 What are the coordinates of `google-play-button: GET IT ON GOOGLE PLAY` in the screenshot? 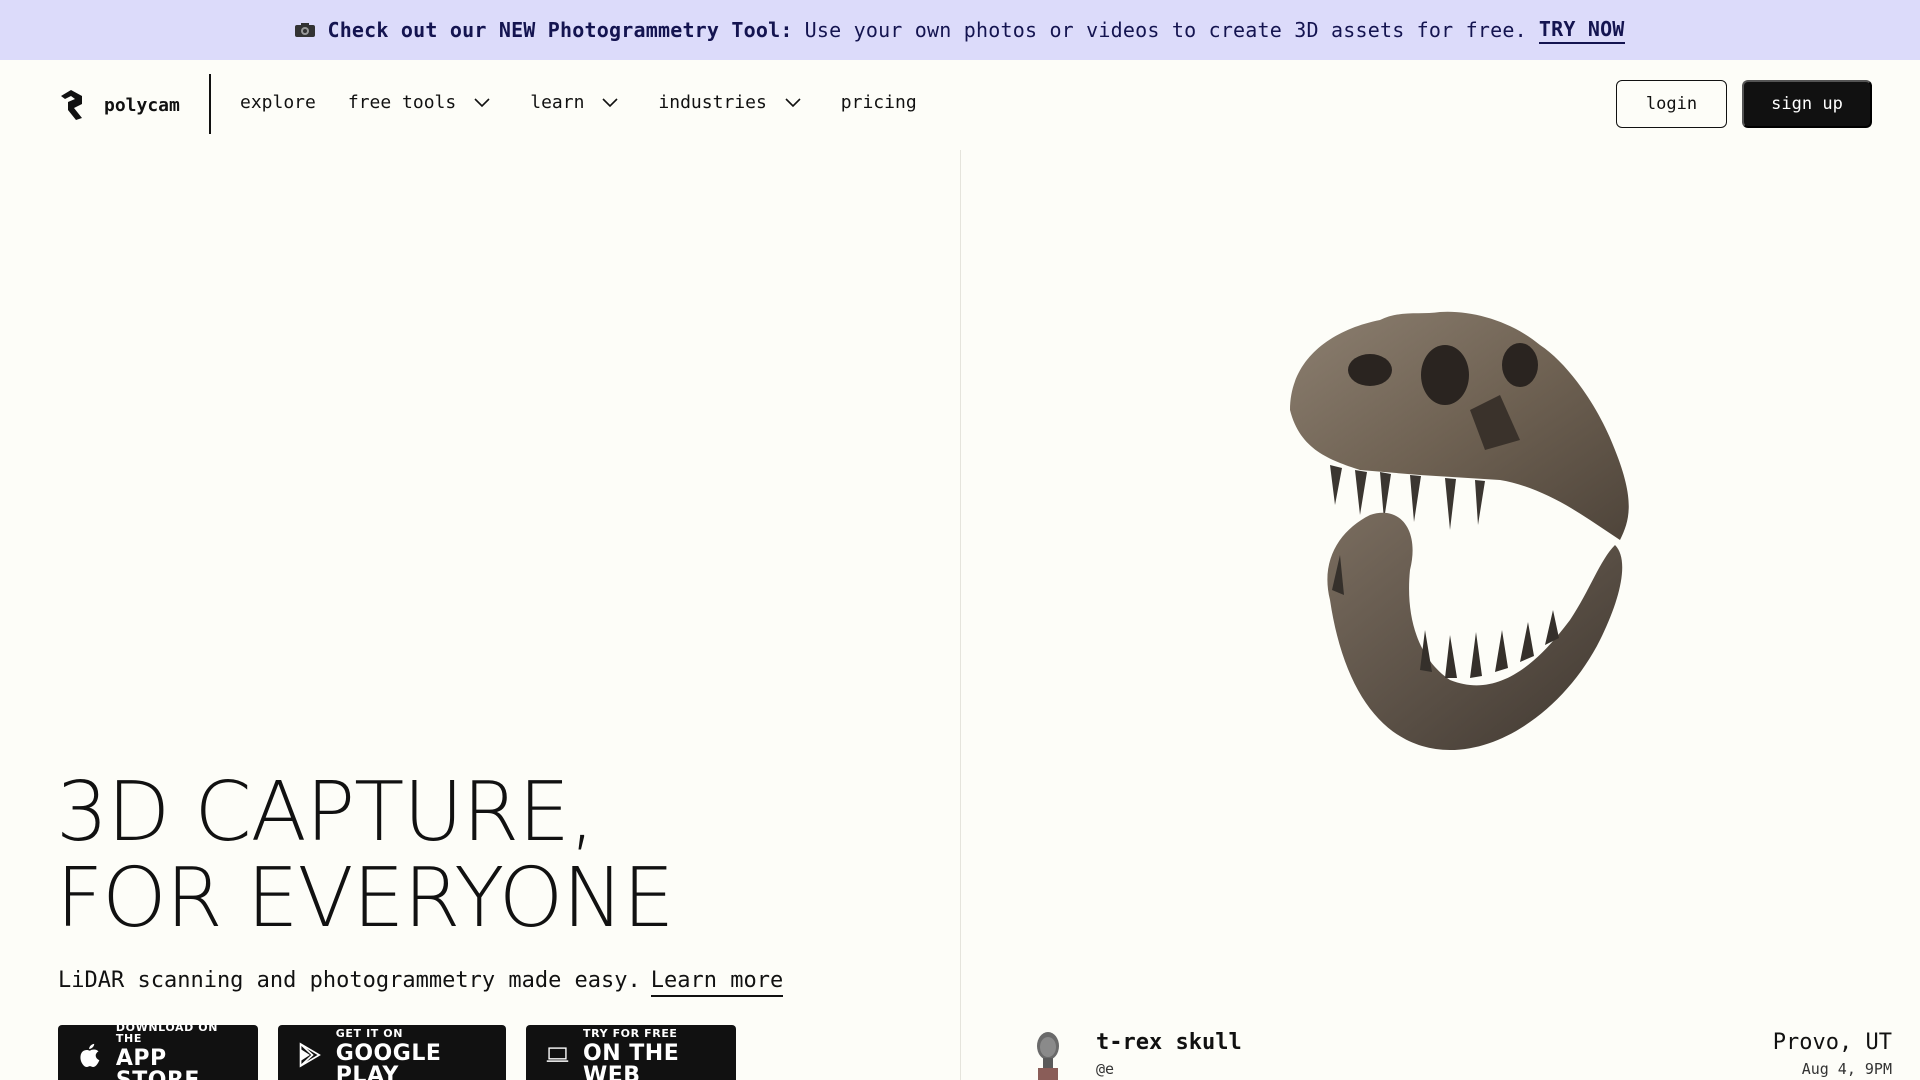 It's located at (392, 1052).